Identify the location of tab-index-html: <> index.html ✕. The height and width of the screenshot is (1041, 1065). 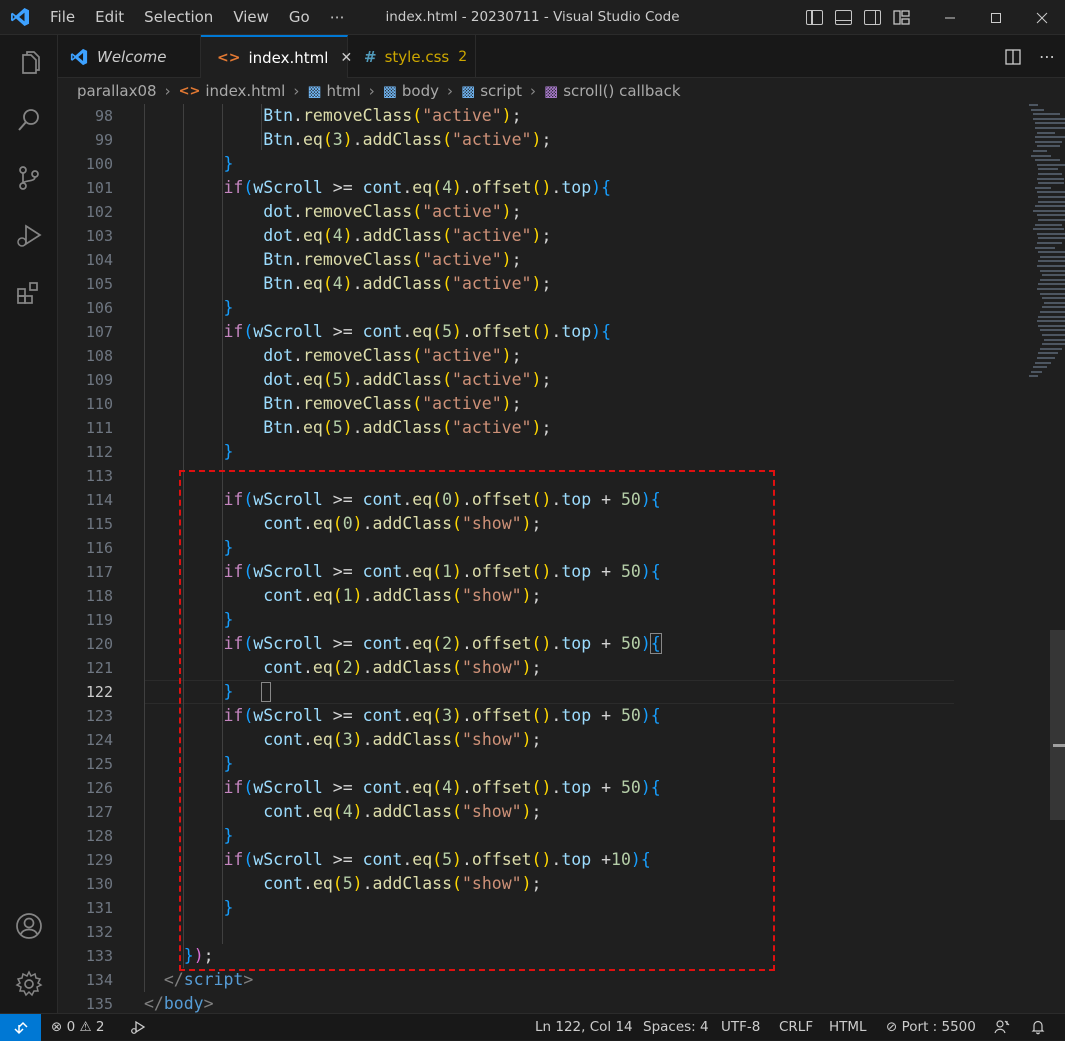
(276, 56).